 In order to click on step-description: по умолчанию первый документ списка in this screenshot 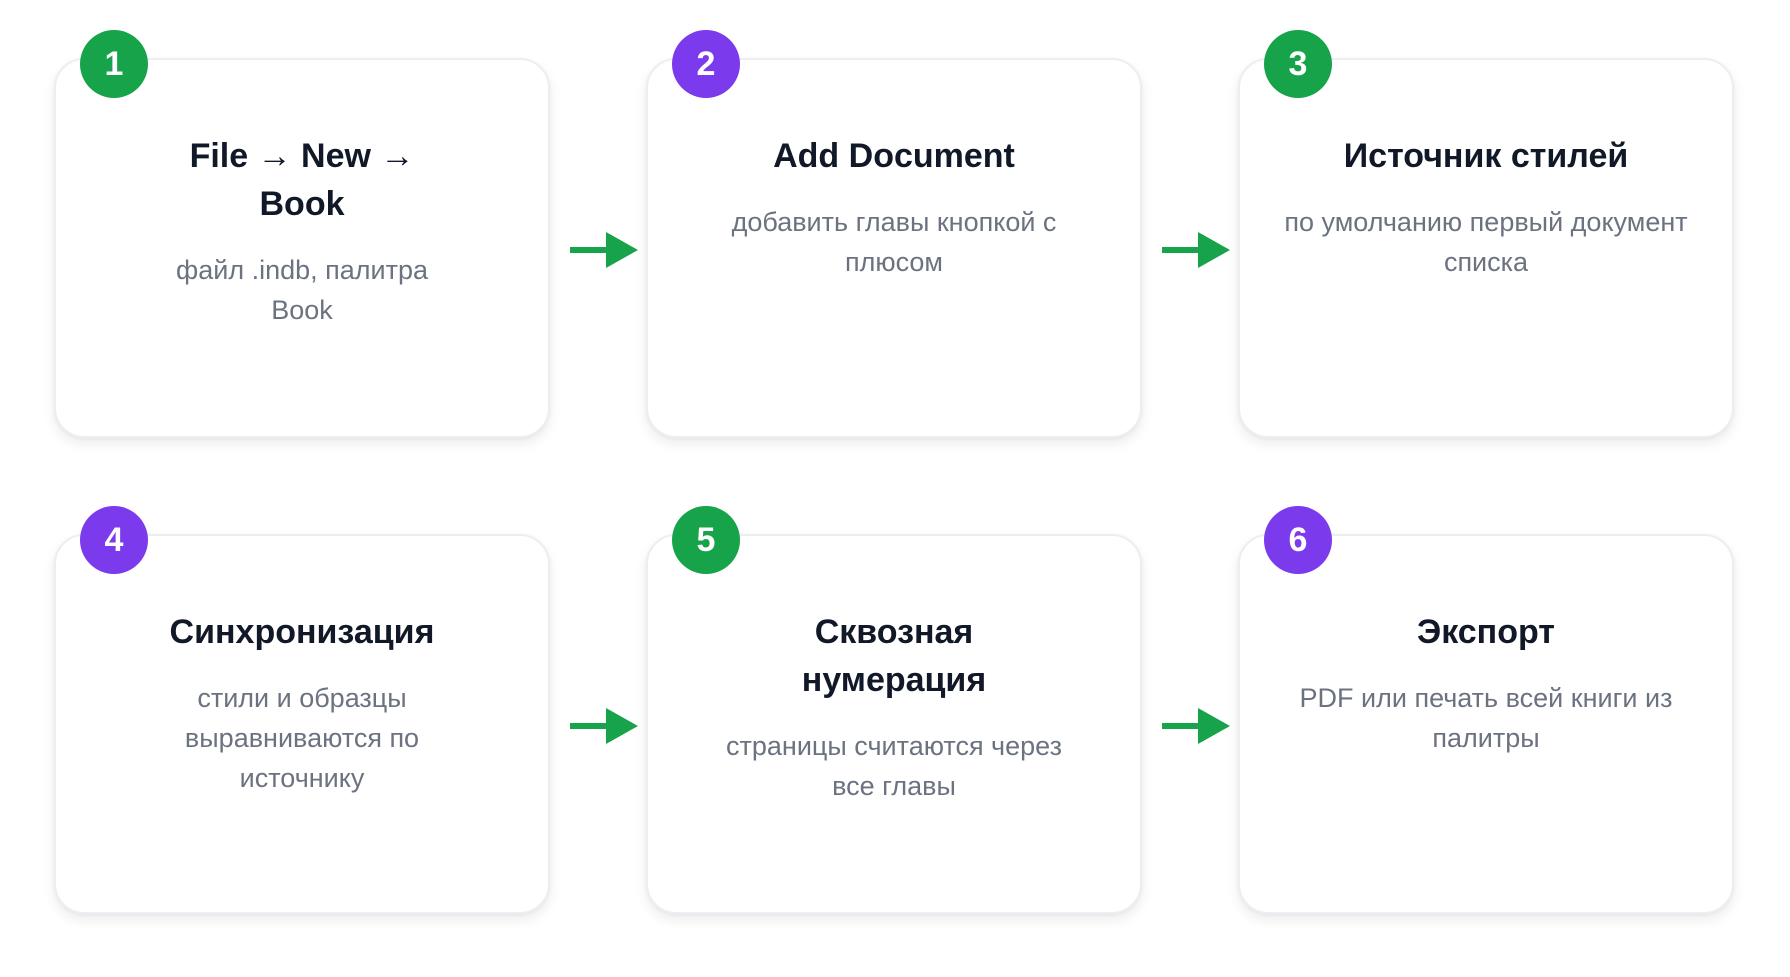, I will do `click(1486, 242)`.